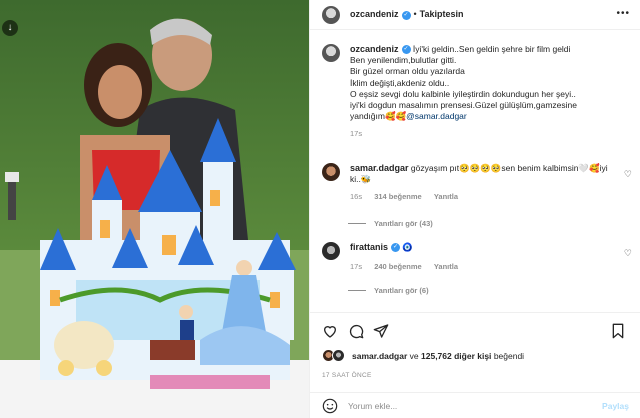 Image resolution: width=640 pixels, height=418 pixels. Describe the element at coordinates (381, 331) in the screenshot. I see `share-paper-plane-icon` at that location.